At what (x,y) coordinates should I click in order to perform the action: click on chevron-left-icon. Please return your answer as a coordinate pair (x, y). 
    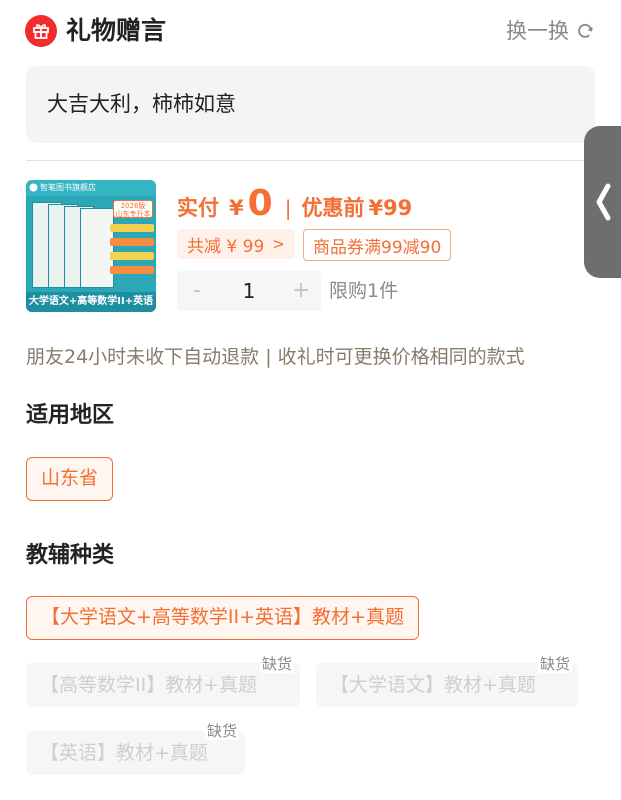
    Looking at the image, I should click on (603, 202).